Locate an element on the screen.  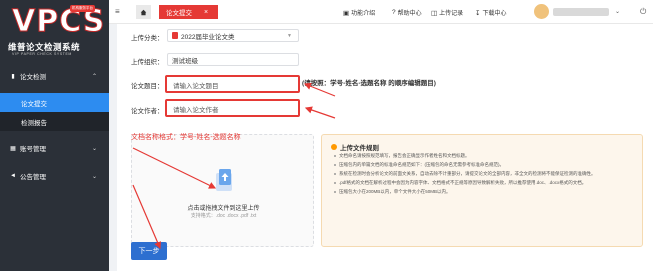
top-bar: ≡ 论文提交 × ▣ 功能介绍 ? 帮助中心 ◫ 上传记录 ↧ 下载中心 ⌄ ⏻ is located at coordinates (381, 12).